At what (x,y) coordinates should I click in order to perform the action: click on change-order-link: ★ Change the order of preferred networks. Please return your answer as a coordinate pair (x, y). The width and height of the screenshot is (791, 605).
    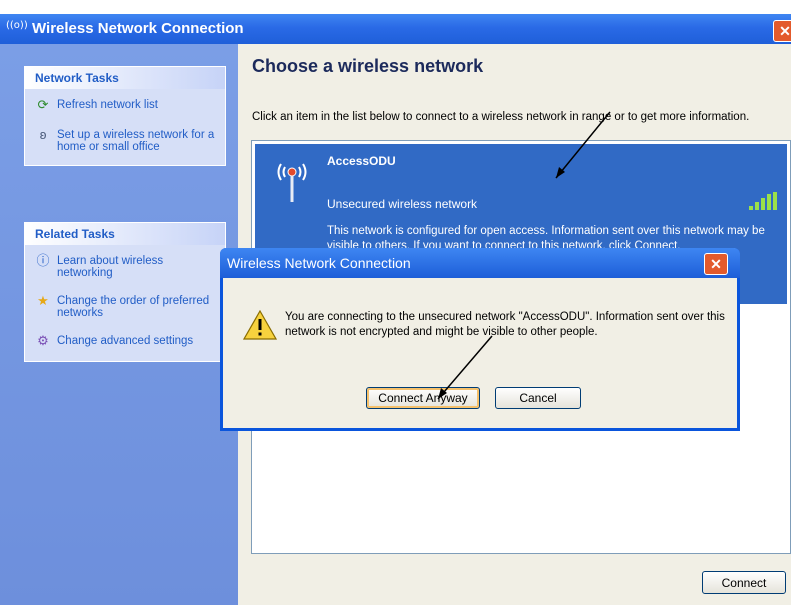
    Looking at the image, I should click on (125, 305).